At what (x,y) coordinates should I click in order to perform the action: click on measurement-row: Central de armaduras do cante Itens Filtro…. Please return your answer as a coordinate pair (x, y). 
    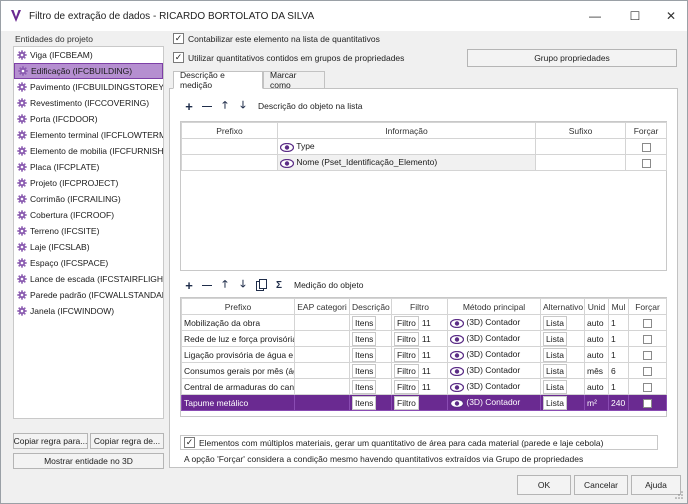
    Looking at the image, I should click on (424, 386).